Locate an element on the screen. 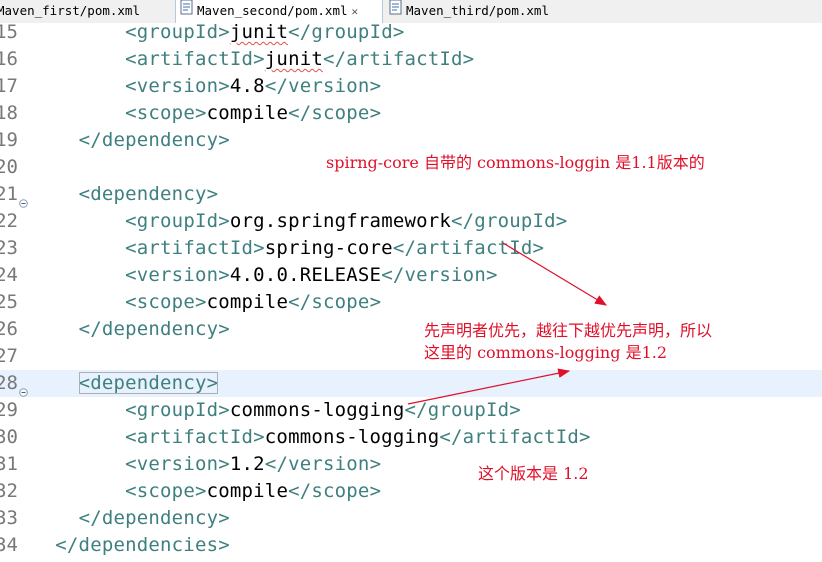 The width and height of the screenshot is (822, 562). code-line: 23 <artifactId>spring-core</artifactId> is located at coordinates (411, 248).